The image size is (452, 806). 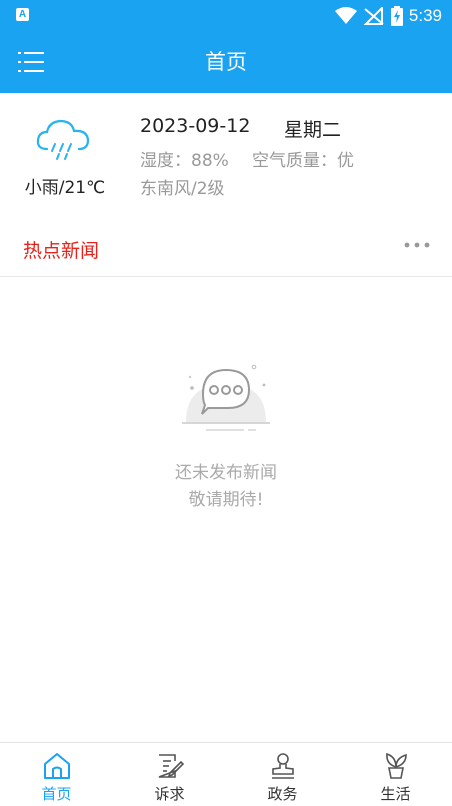 I want to click on tab-home: 首页, so click(x=56, y=774).